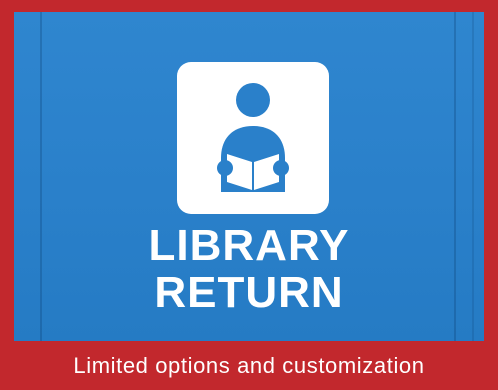  Describe the element at coordinates (249, 365) in the screenshot. I see `caption-label: Limited options and customization` at that location.